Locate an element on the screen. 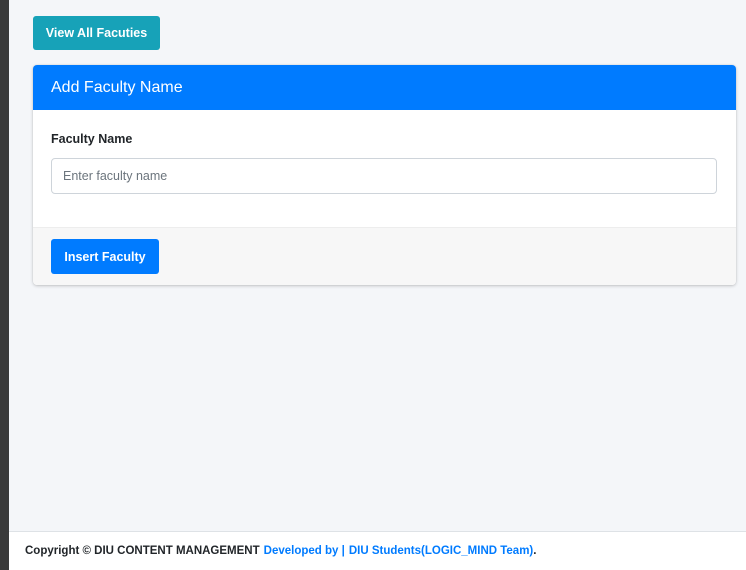  copyright-text: Copyright © DIU CONTENT MANAGEMENT is located at coordinates (142, 551).